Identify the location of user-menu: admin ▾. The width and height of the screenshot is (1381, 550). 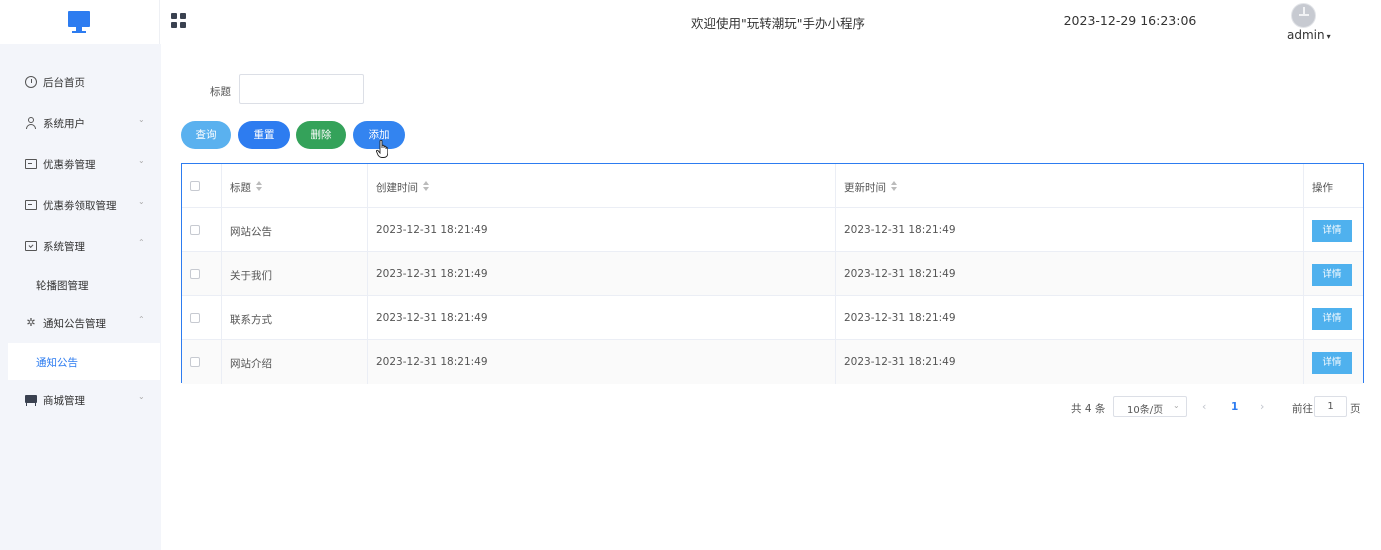
(1309, 35).